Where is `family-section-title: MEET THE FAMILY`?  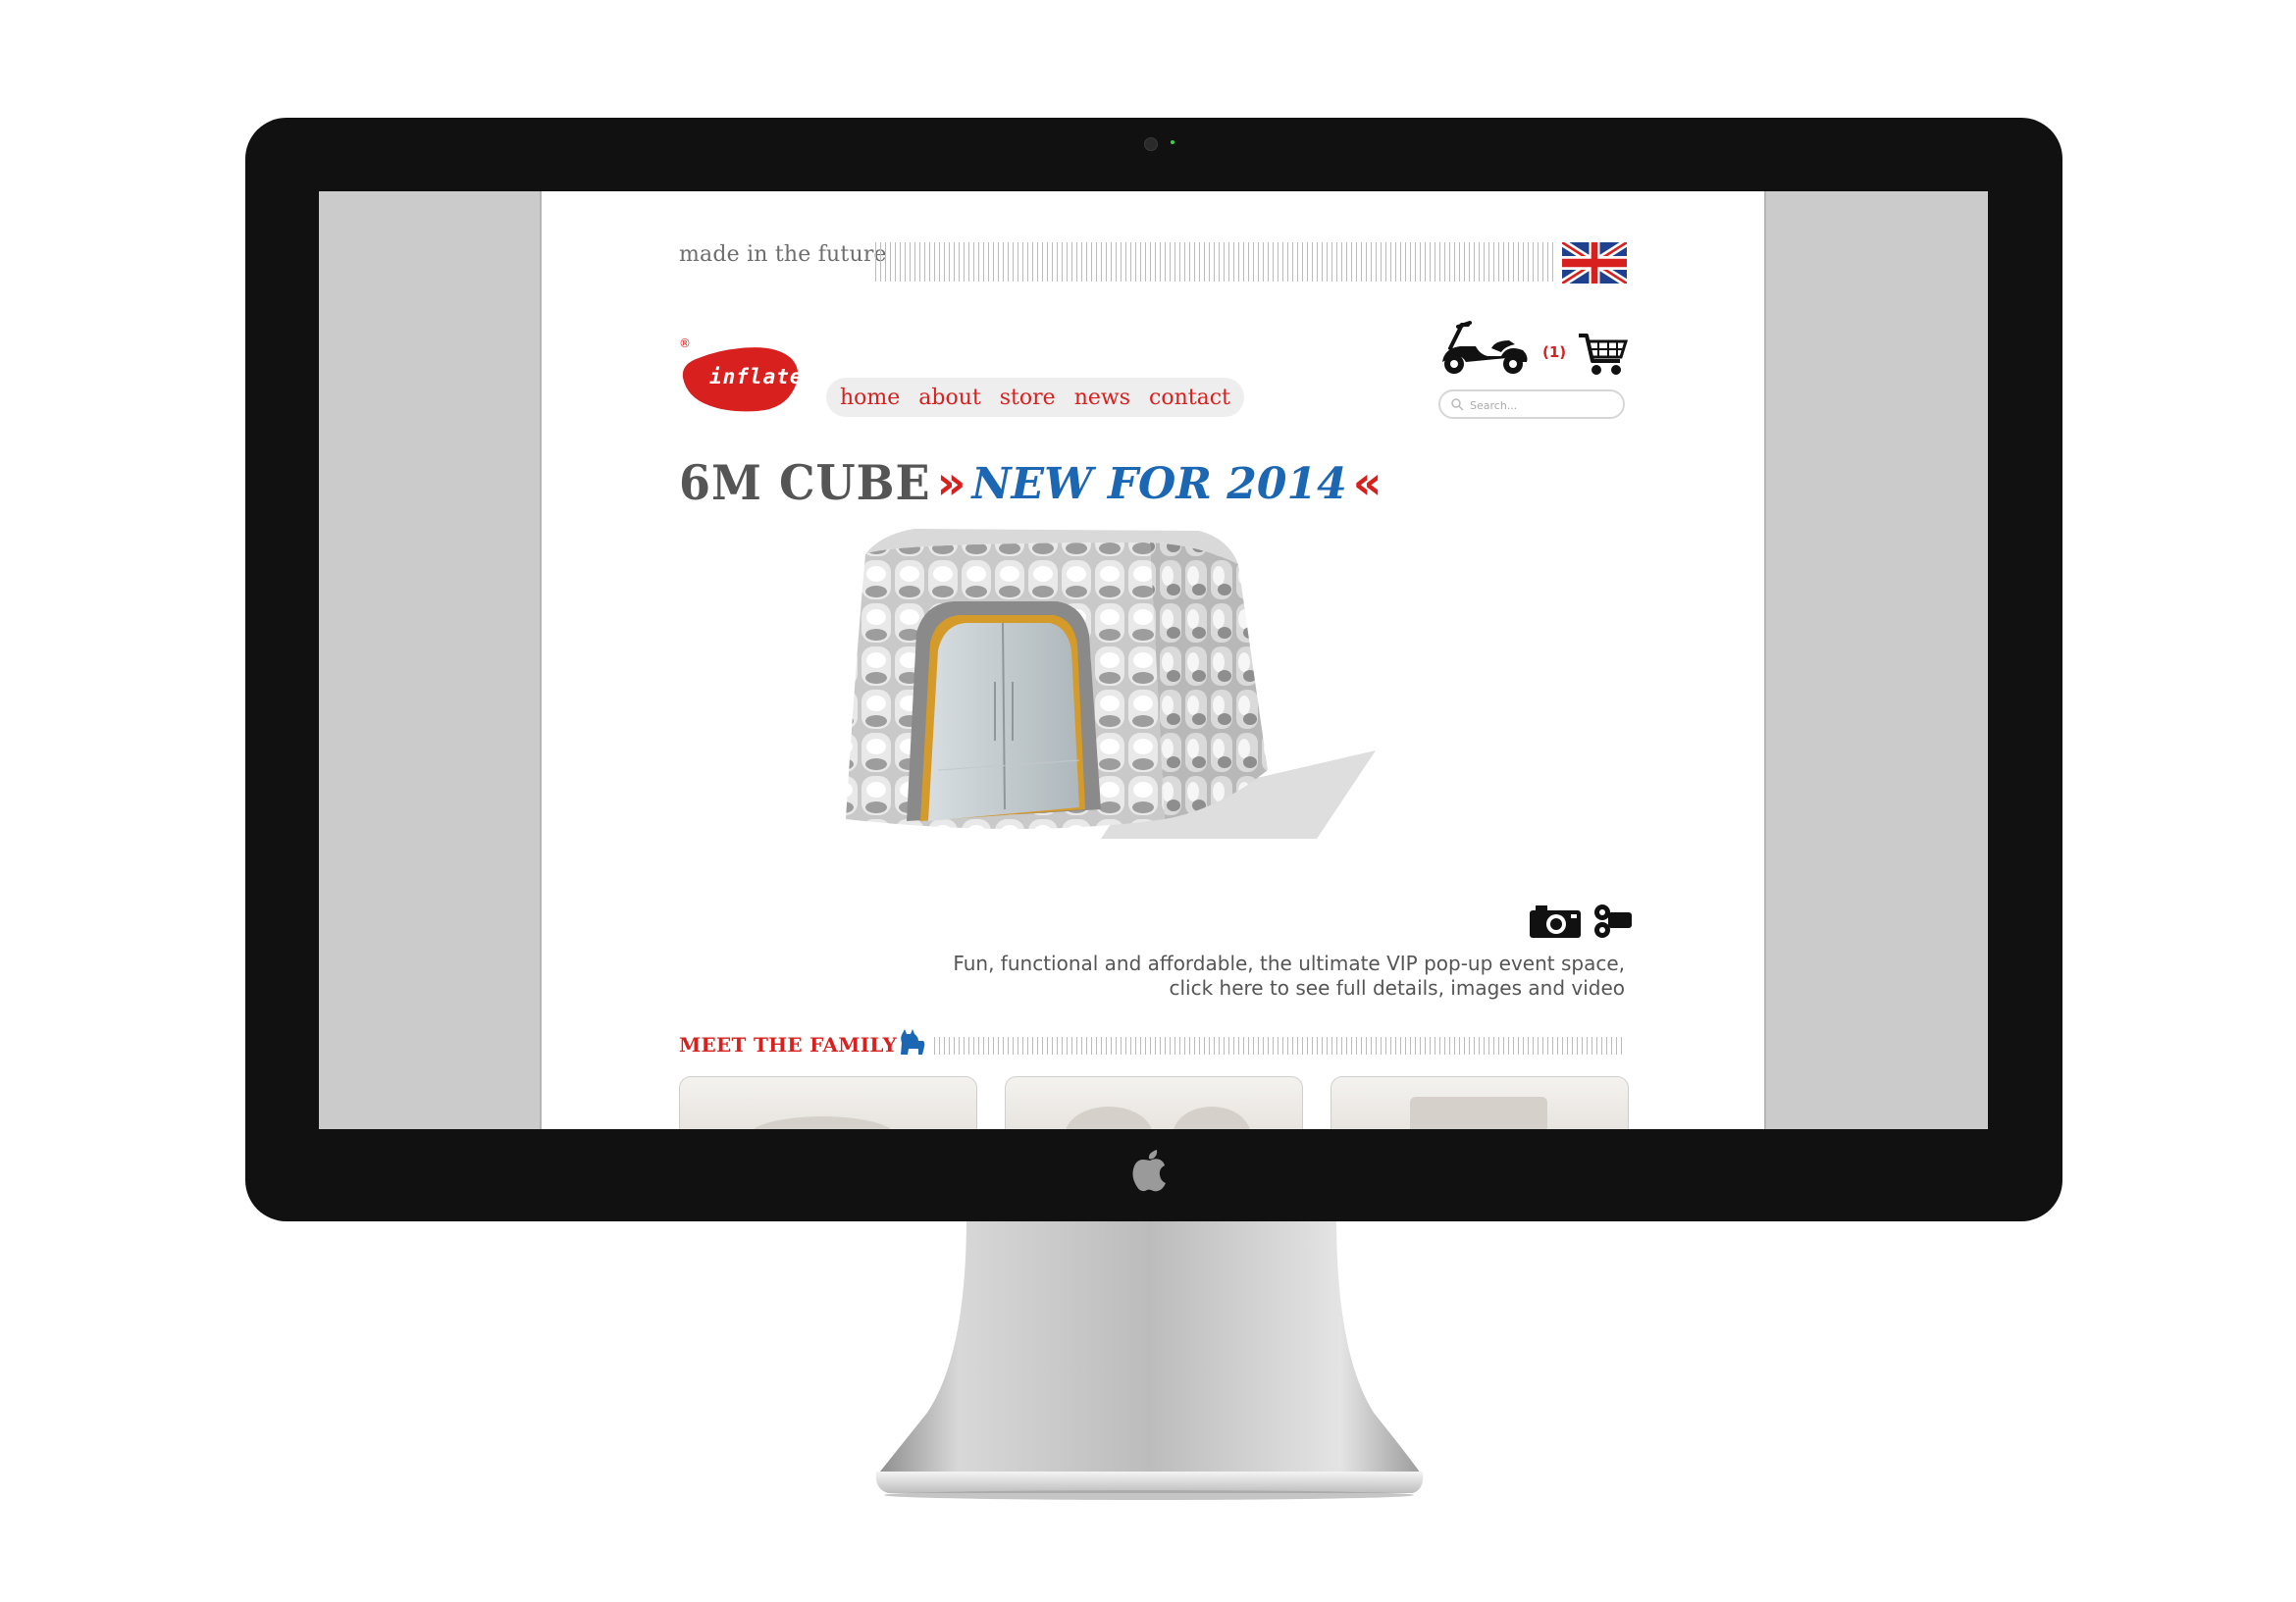
family-section-title: MEET THE FAMILY is located at coordinates (788, 1045).